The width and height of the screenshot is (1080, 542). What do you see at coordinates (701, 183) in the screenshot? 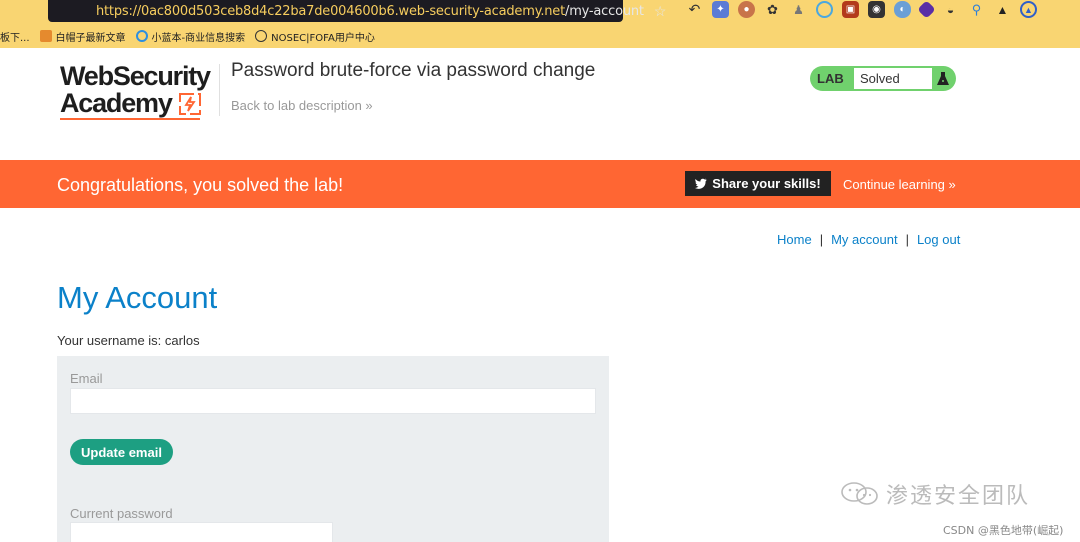
I see `twitter-icon` at bounding box center [701, 183].